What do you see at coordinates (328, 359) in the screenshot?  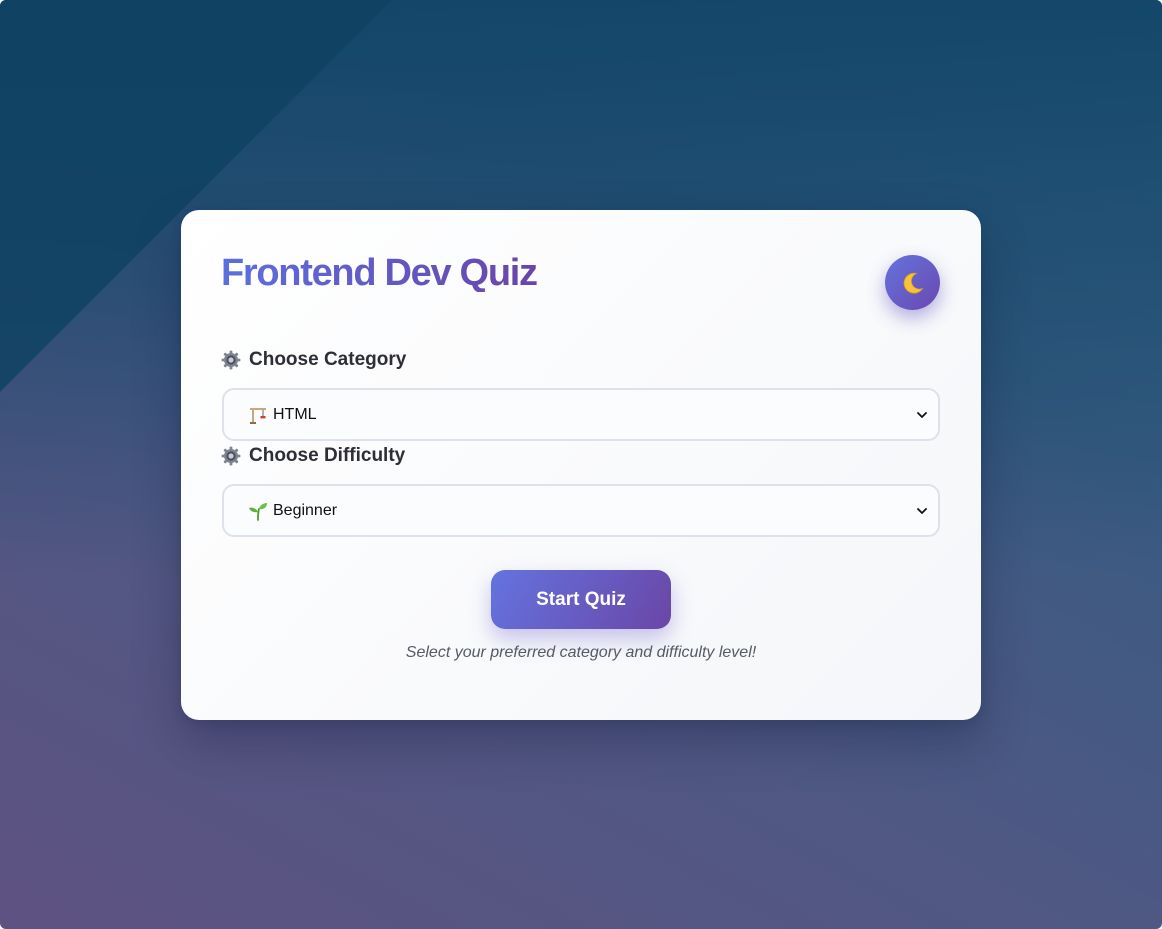 I see `category-label-text: Choose Category` at bounding box center [328, 359].